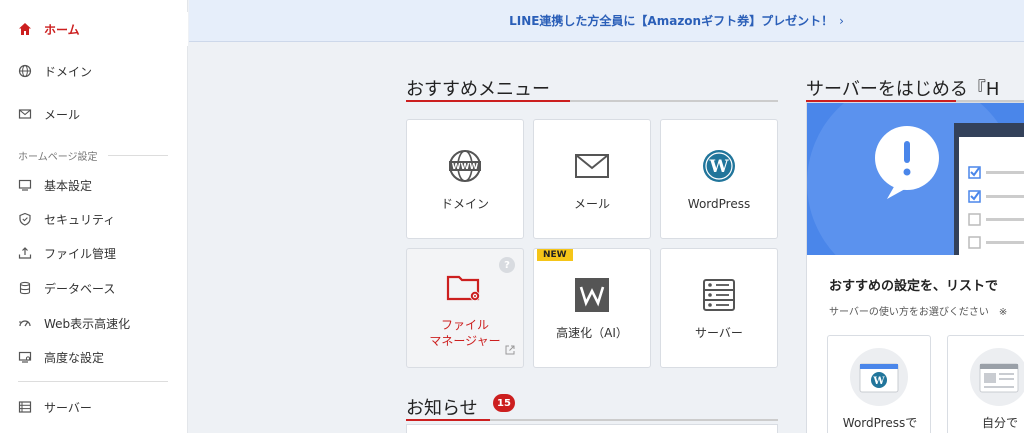 Image resolution: width=1024 pixels, height=433 pixels. Describe the element at coordinates (719, 204) in the screenshot. I see `card-label: WordPress` at that location.